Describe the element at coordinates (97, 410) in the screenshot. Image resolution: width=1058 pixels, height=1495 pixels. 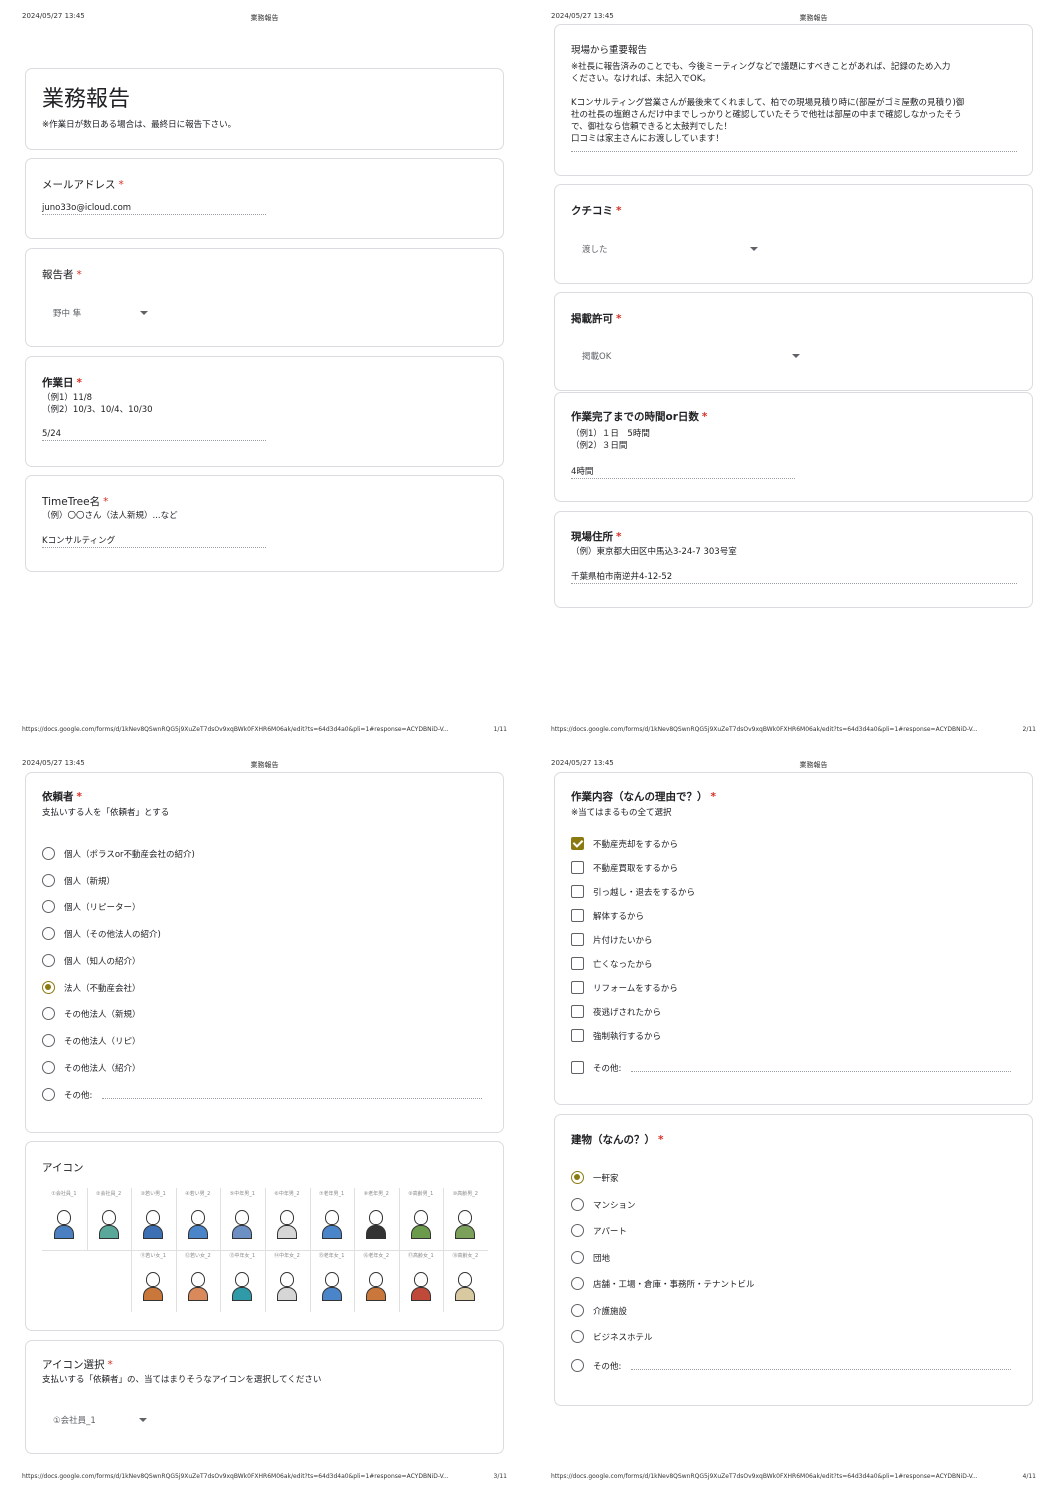
I see `work-date-hint-2: （例2）10/3、10/4、10/30` at that location.